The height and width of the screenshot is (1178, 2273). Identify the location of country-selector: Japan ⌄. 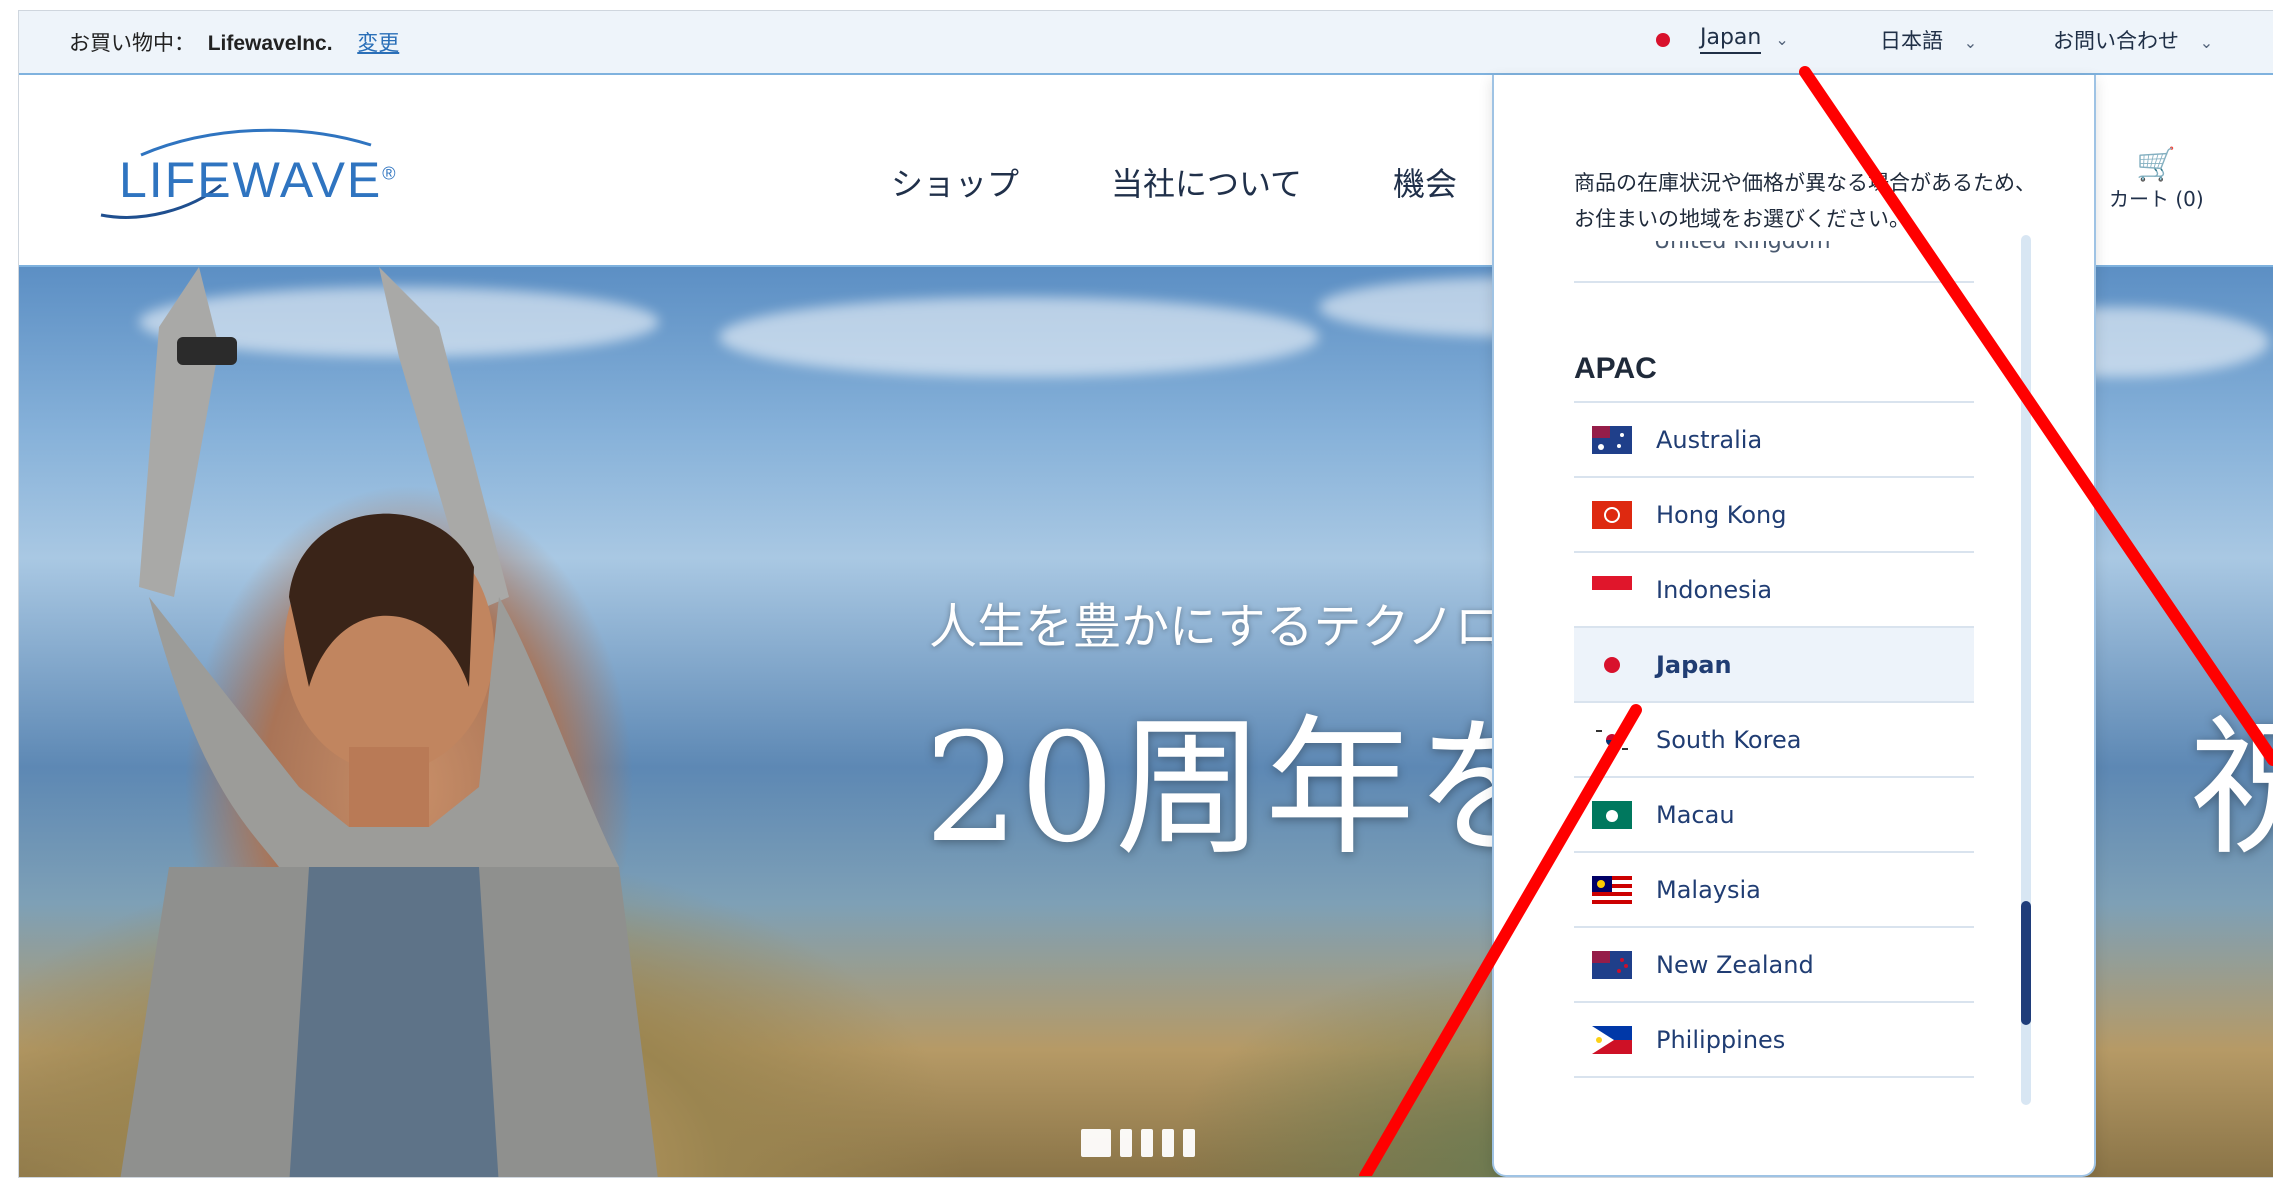
(1722, 39).